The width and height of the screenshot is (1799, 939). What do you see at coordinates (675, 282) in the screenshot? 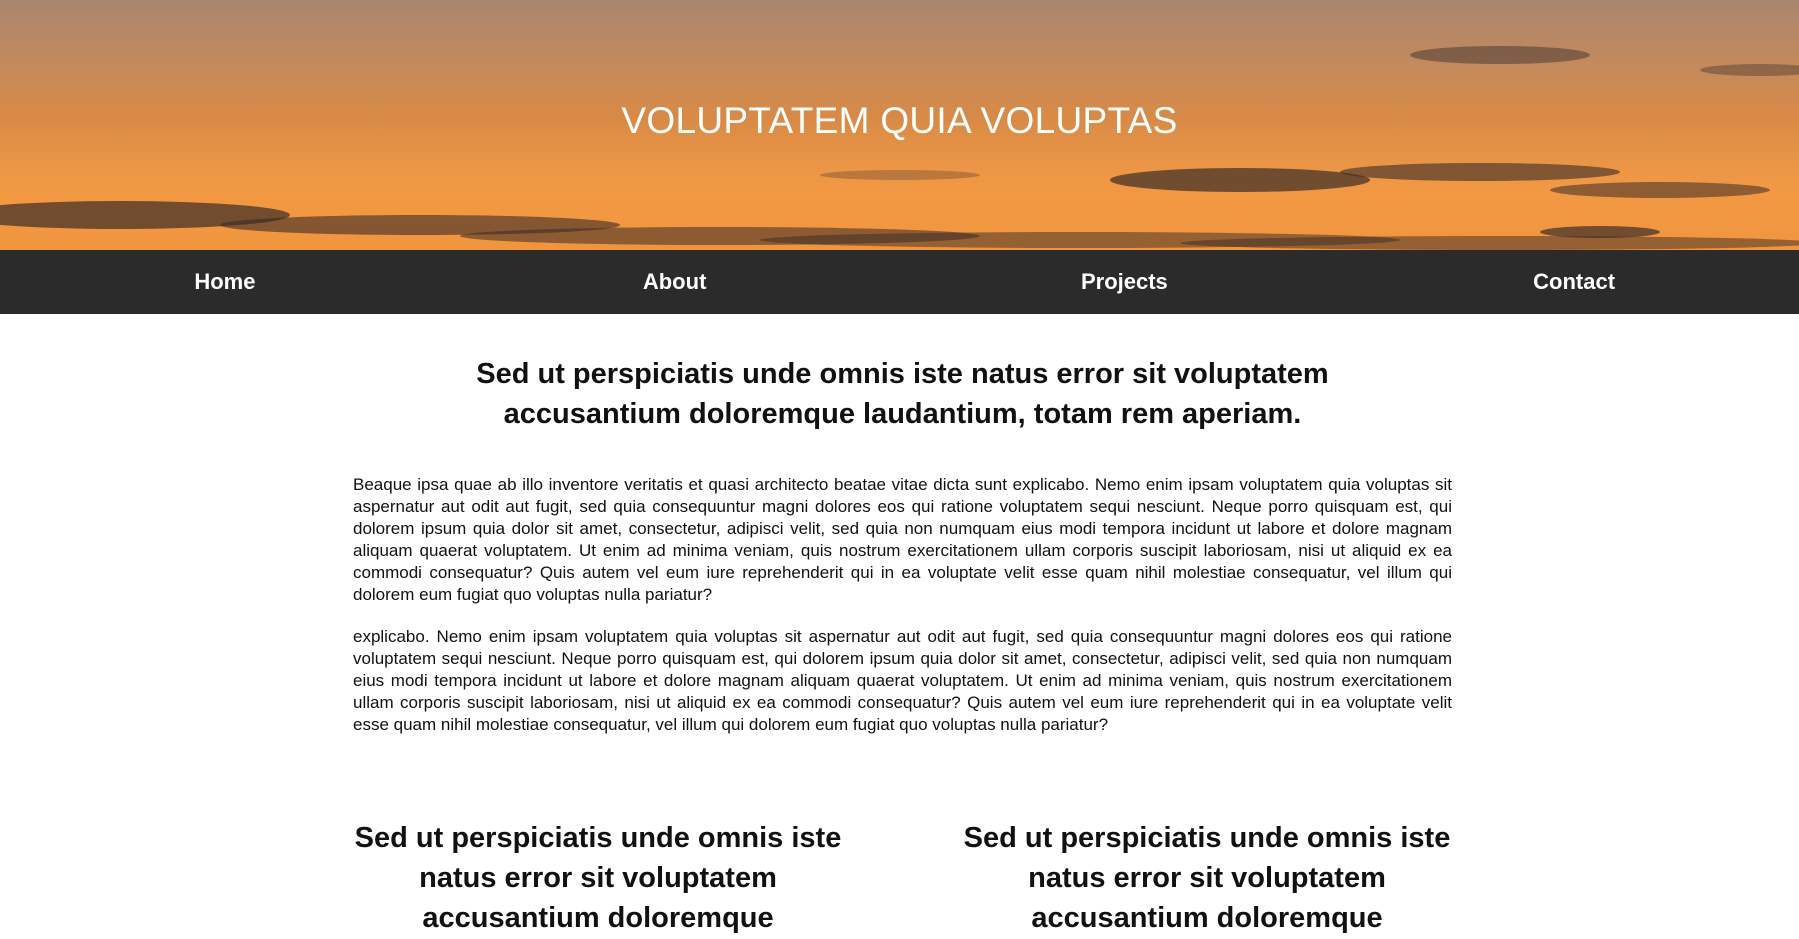
I see `nav-item-about: About` at bounding box center [675, 282].